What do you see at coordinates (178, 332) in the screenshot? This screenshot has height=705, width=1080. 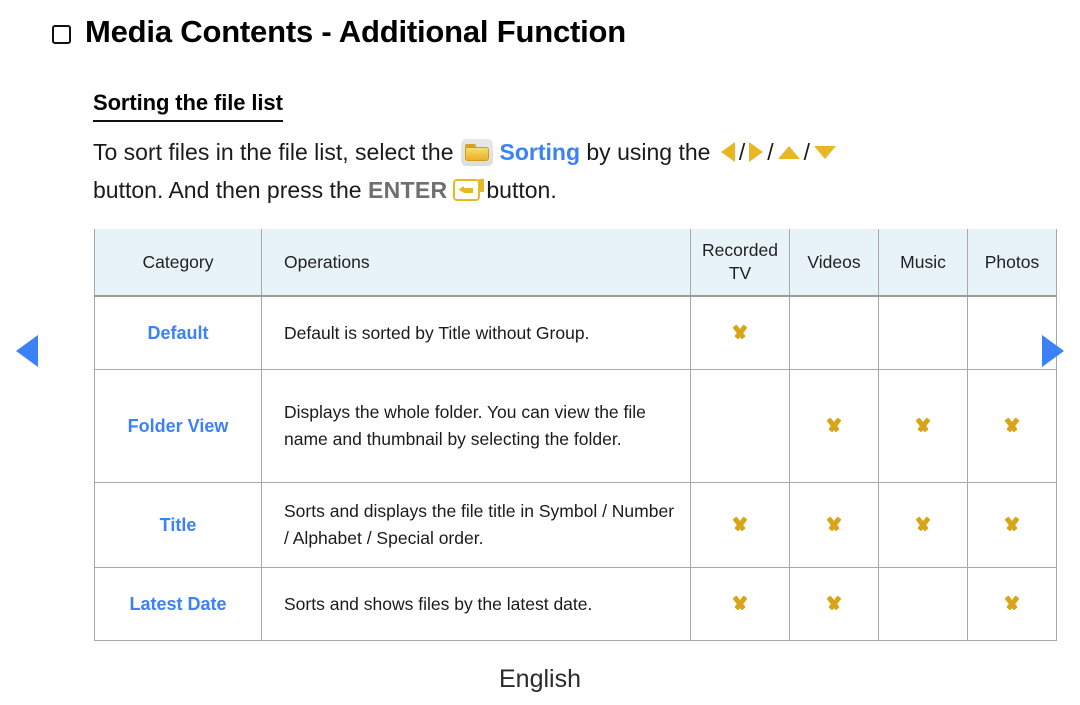 I see `cell-category: Default` at bounding box center [178, 332].